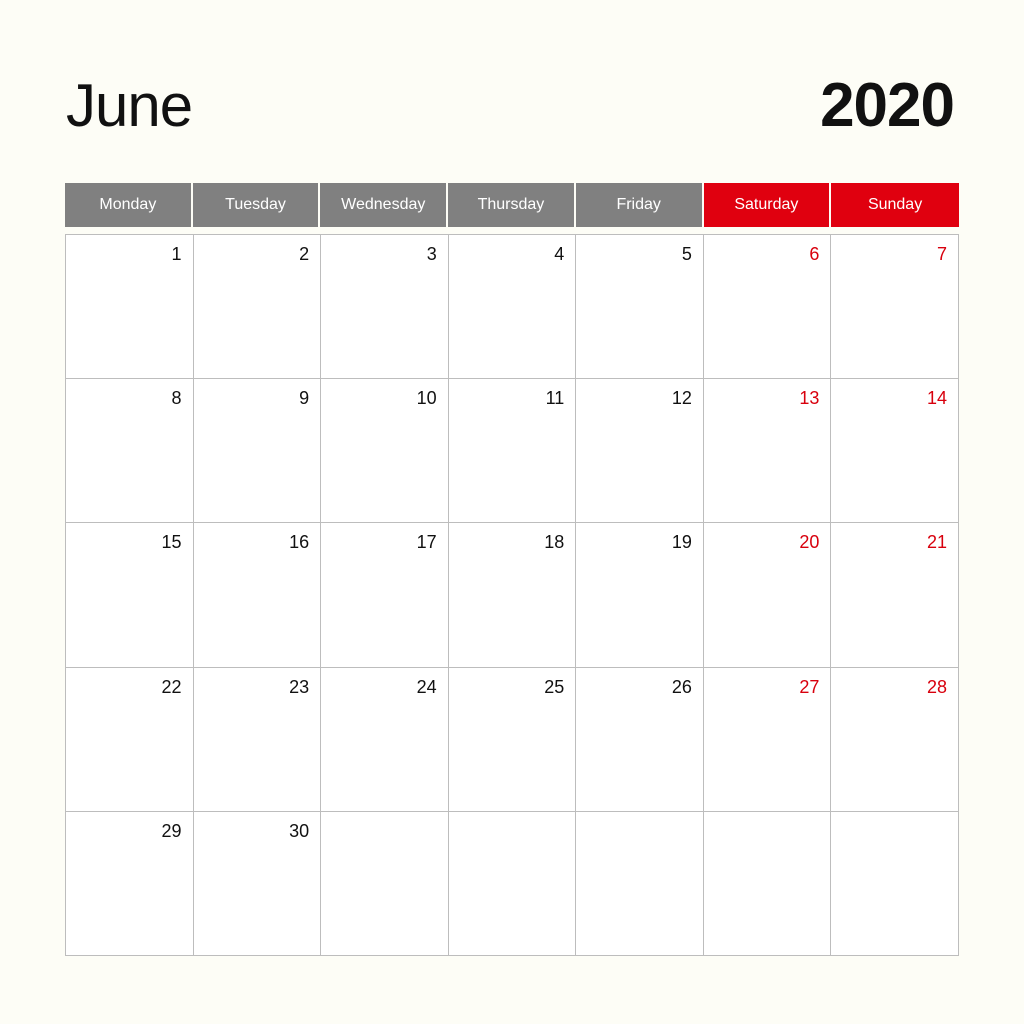 The height and width of the screenshot is (1024, 1024). Describe the element at coordinates (257, 883) in the screenshot. I see `day-cell: 30` at that location.